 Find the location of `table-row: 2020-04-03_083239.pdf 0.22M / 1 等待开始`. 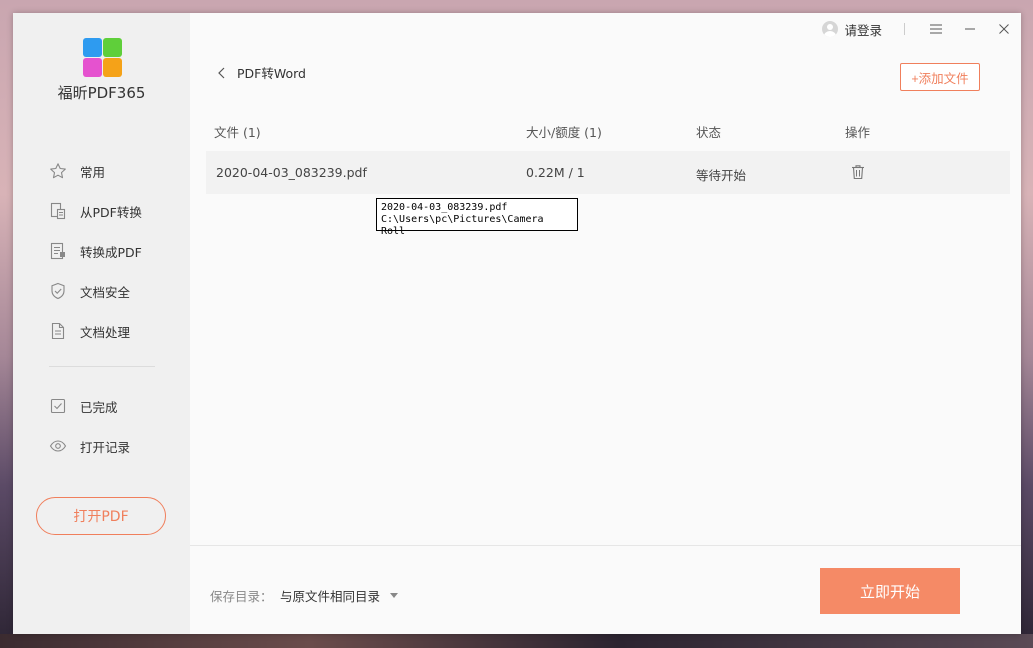

table-row: 2020-04-03_083239.pdf 0.22M / 1 等待开始 is located at coordinates (608, 172).